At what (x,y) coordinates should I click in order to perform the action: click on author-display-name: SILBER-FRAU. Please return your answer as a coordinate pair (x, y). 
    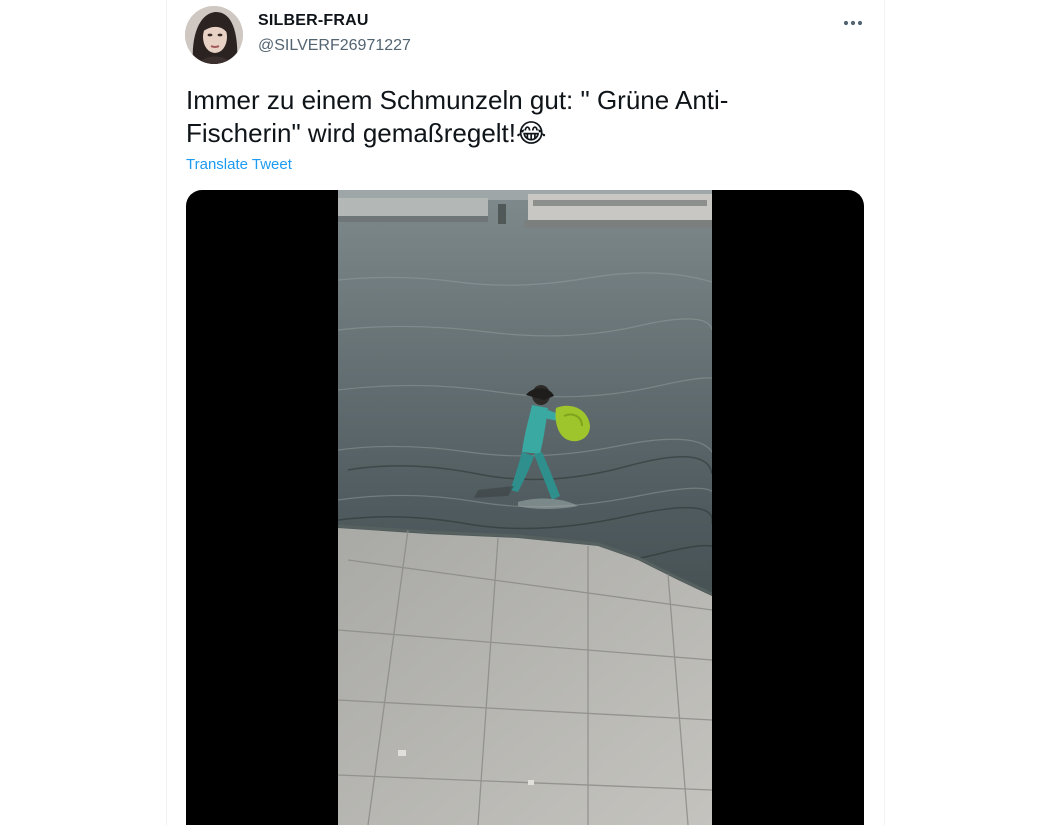
    Looking at the image, I should click on (313, 21).